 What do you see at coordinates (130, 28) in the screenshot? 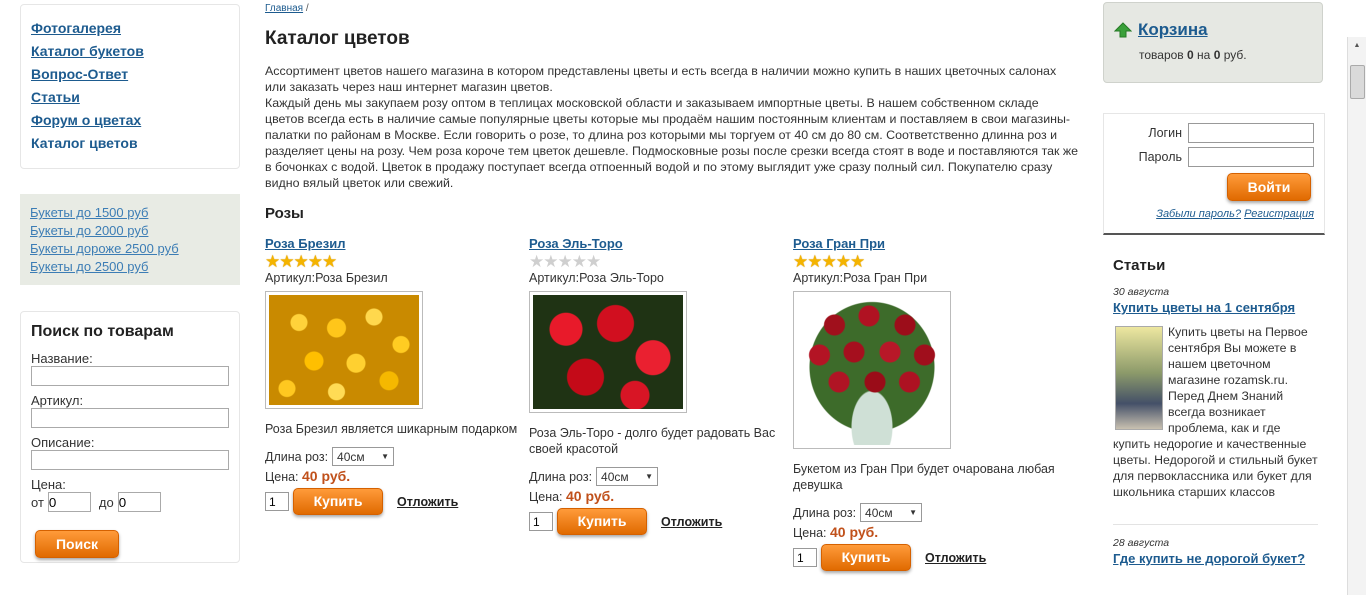
I see `menu-item-photogallery: Фотогалерея` at bounding box center [130, 28].